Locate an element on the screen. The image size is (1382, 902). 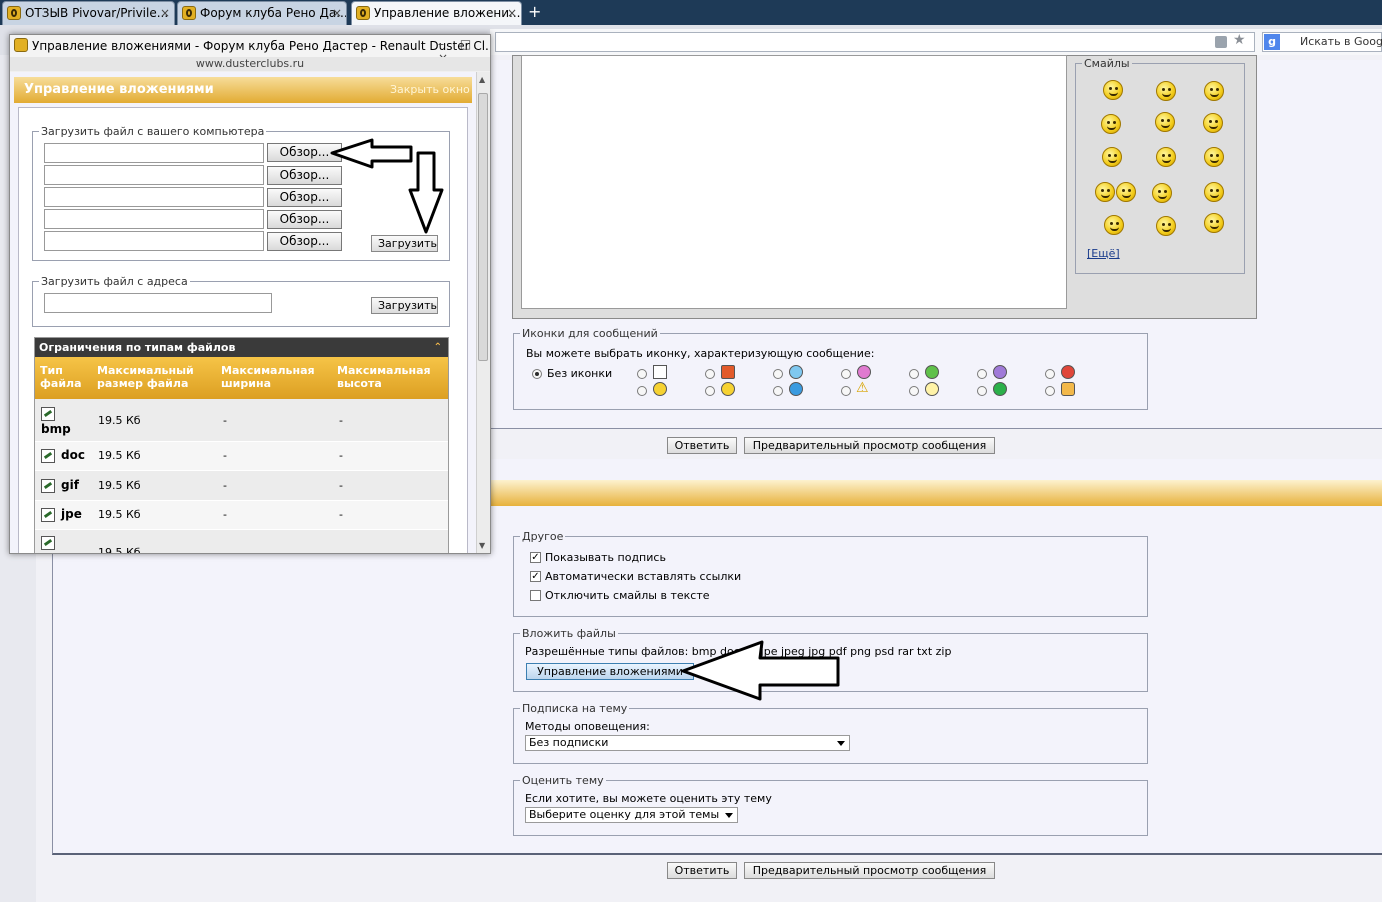
arrow-to-manage-attachments is located at coordinates (760, 670).